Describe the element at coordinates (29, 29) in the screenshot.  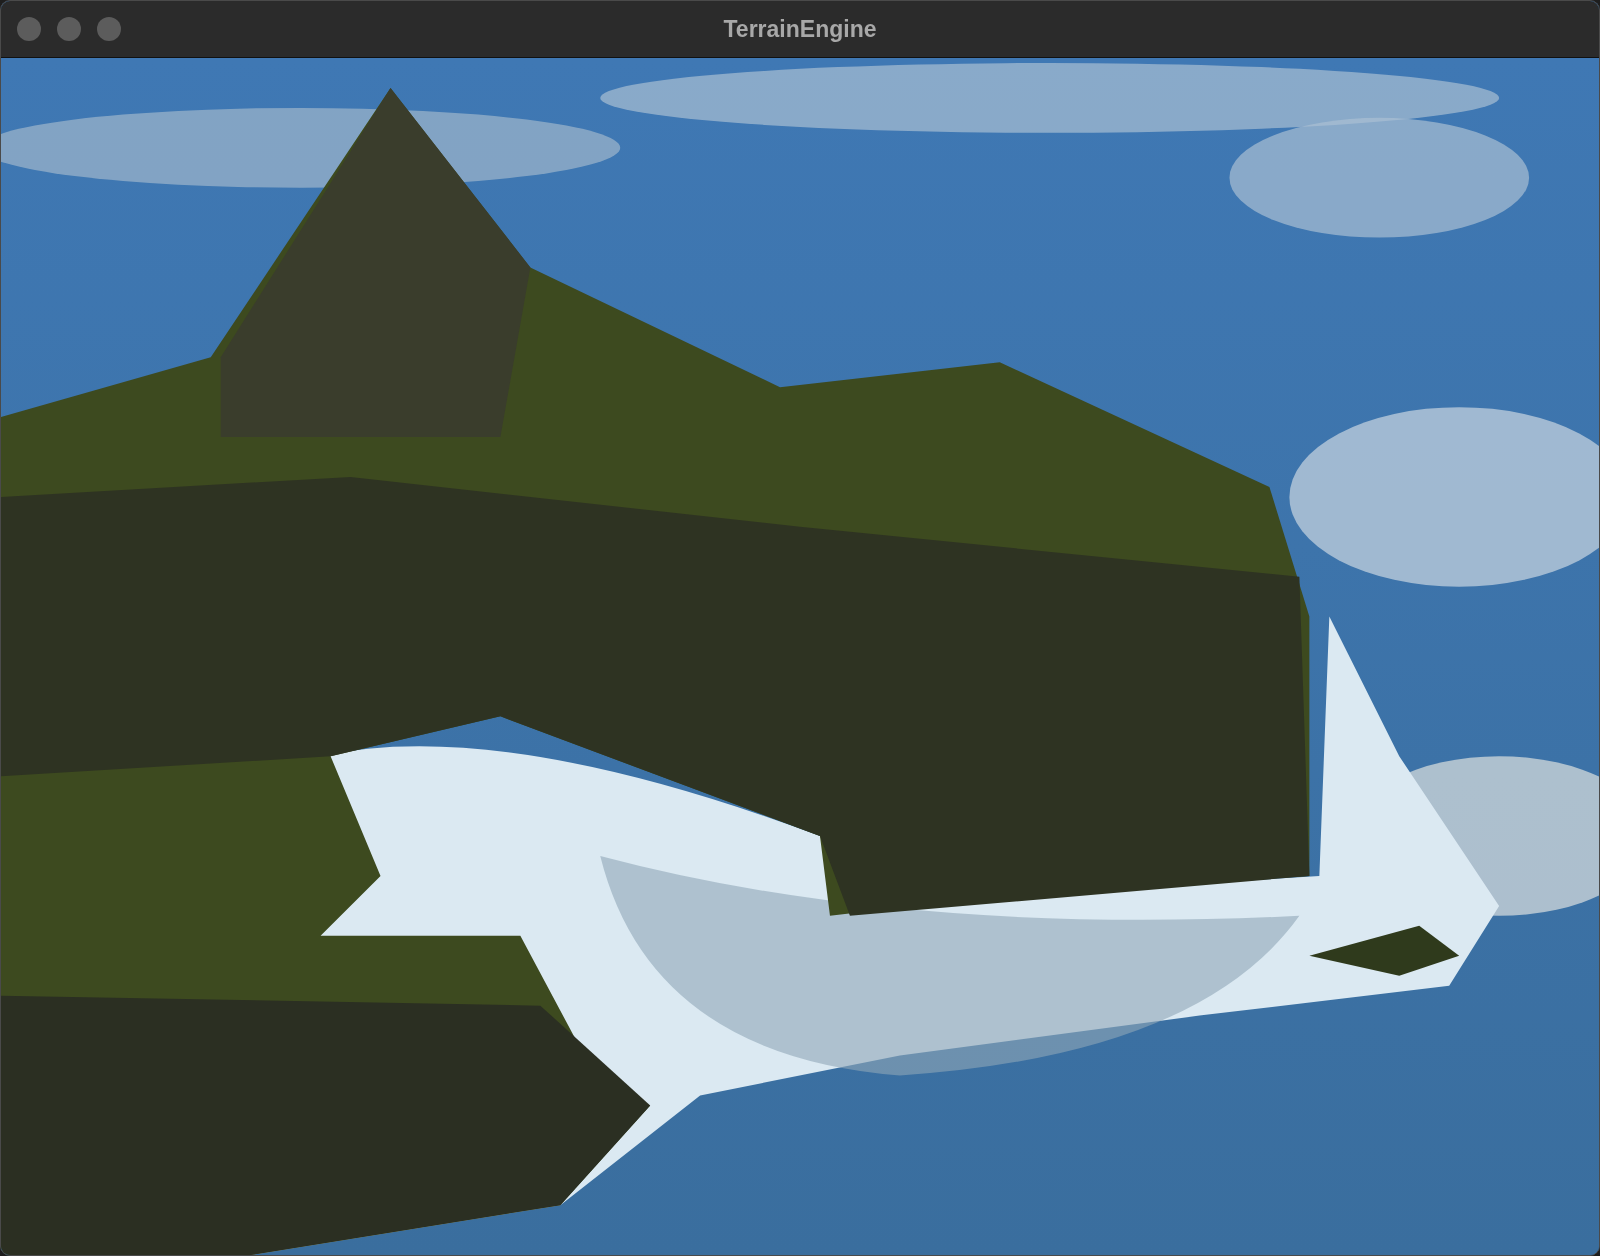
I see `close-button` at that location.